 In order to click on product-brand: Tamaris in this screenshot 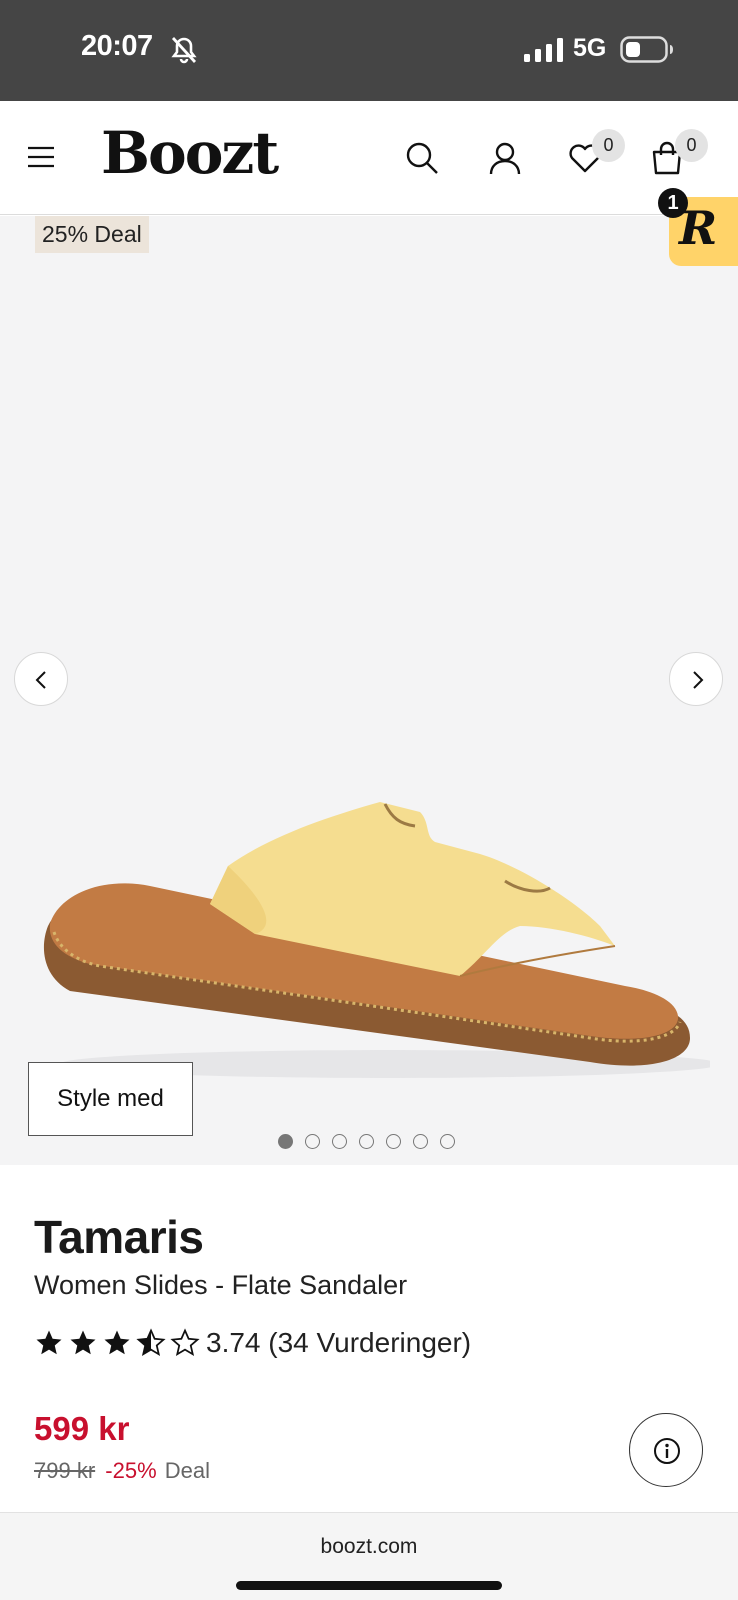, I will do `click(119, 1237)`.